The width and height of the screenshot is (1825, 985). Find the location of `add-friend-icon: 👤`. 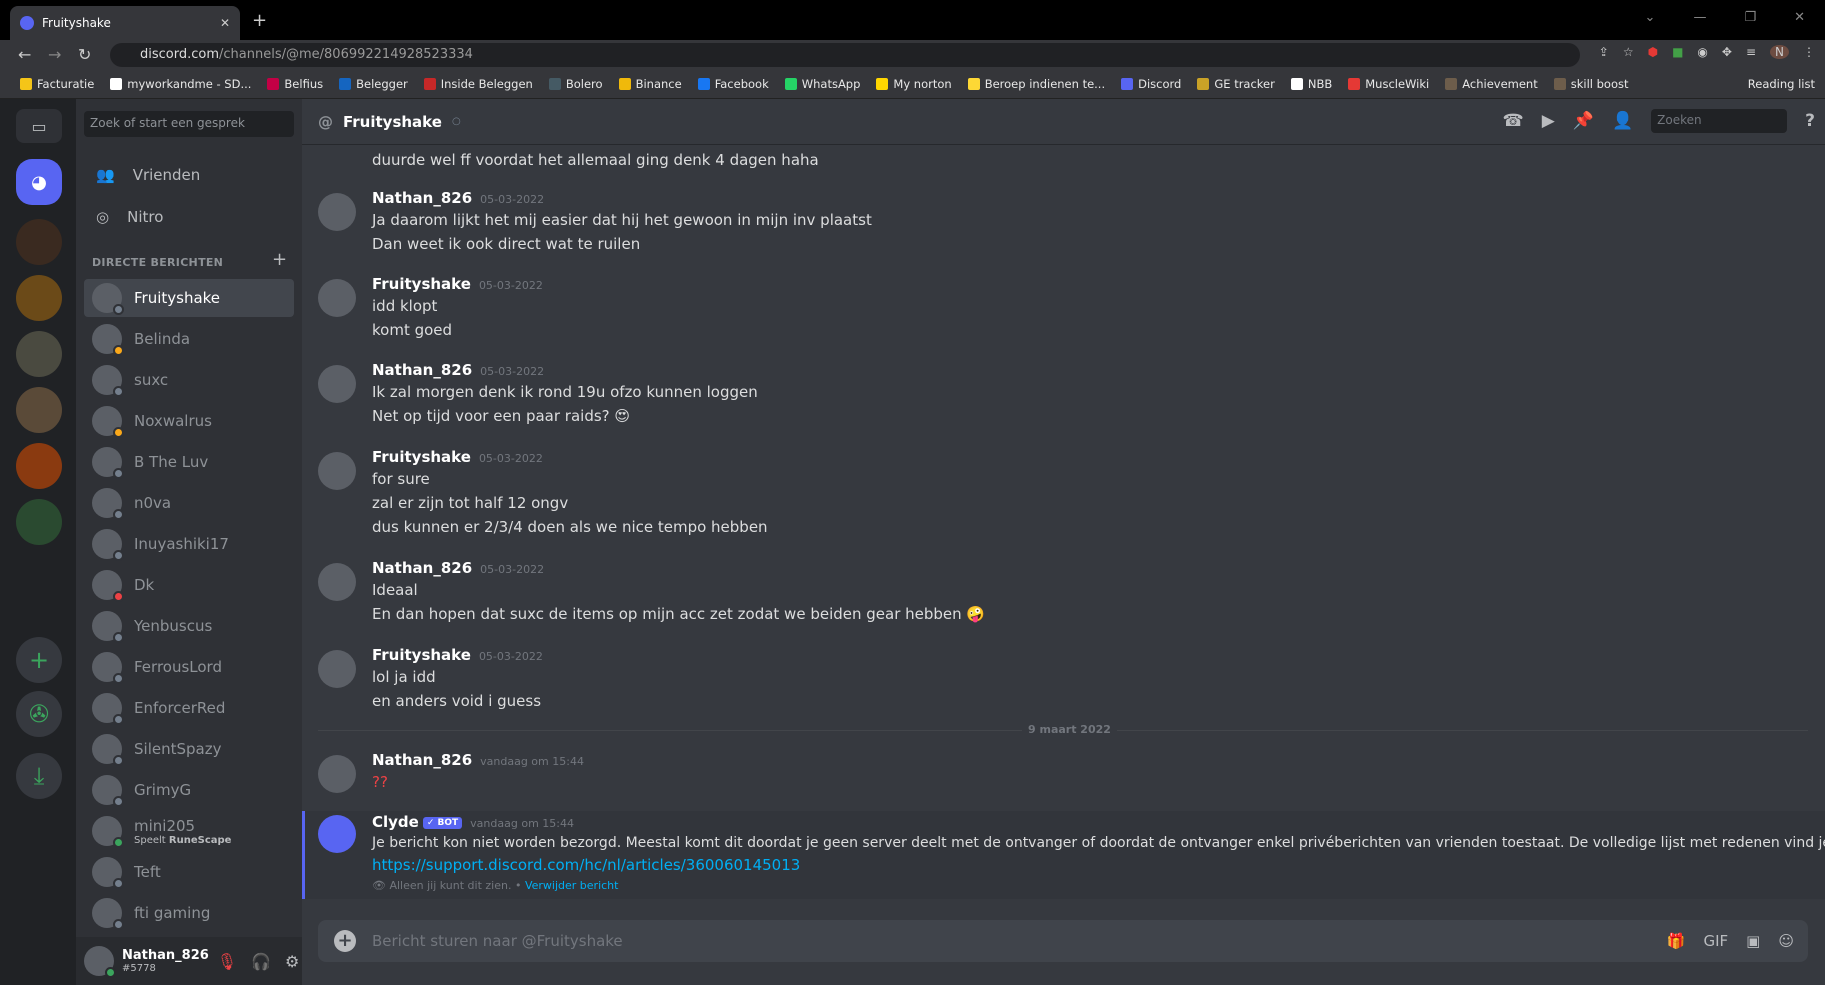

add-friend-icon: 👤 is located at coordinates (1622, 121).